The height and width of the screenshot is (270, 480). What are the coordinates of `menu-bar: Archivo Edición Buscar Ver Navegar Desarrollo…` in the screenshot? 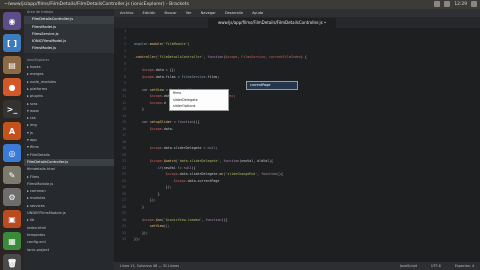 It's located at (297, 13).